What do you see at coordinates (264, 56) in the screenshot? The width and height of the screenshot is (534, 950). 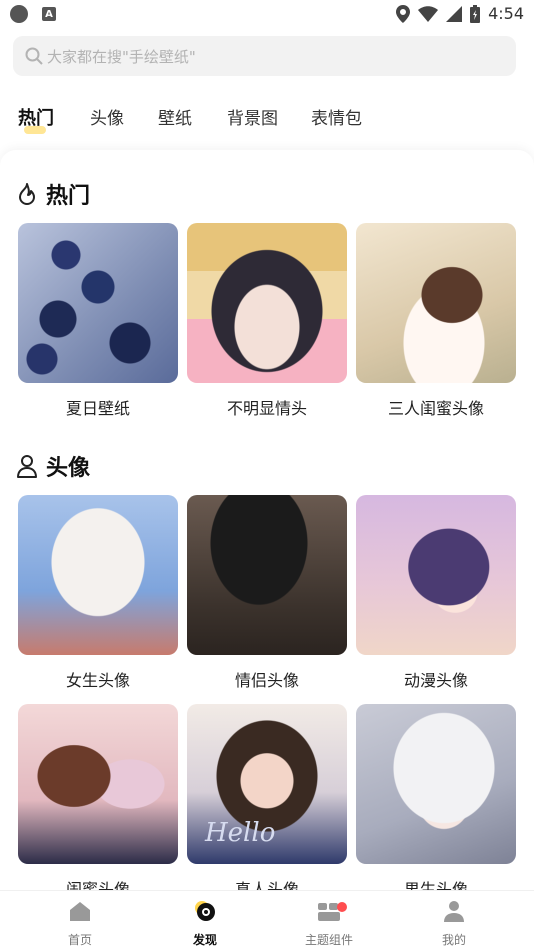 I see `search-input: 大家都在搜"手绘壁纸"` at bounding box center [264, 56].